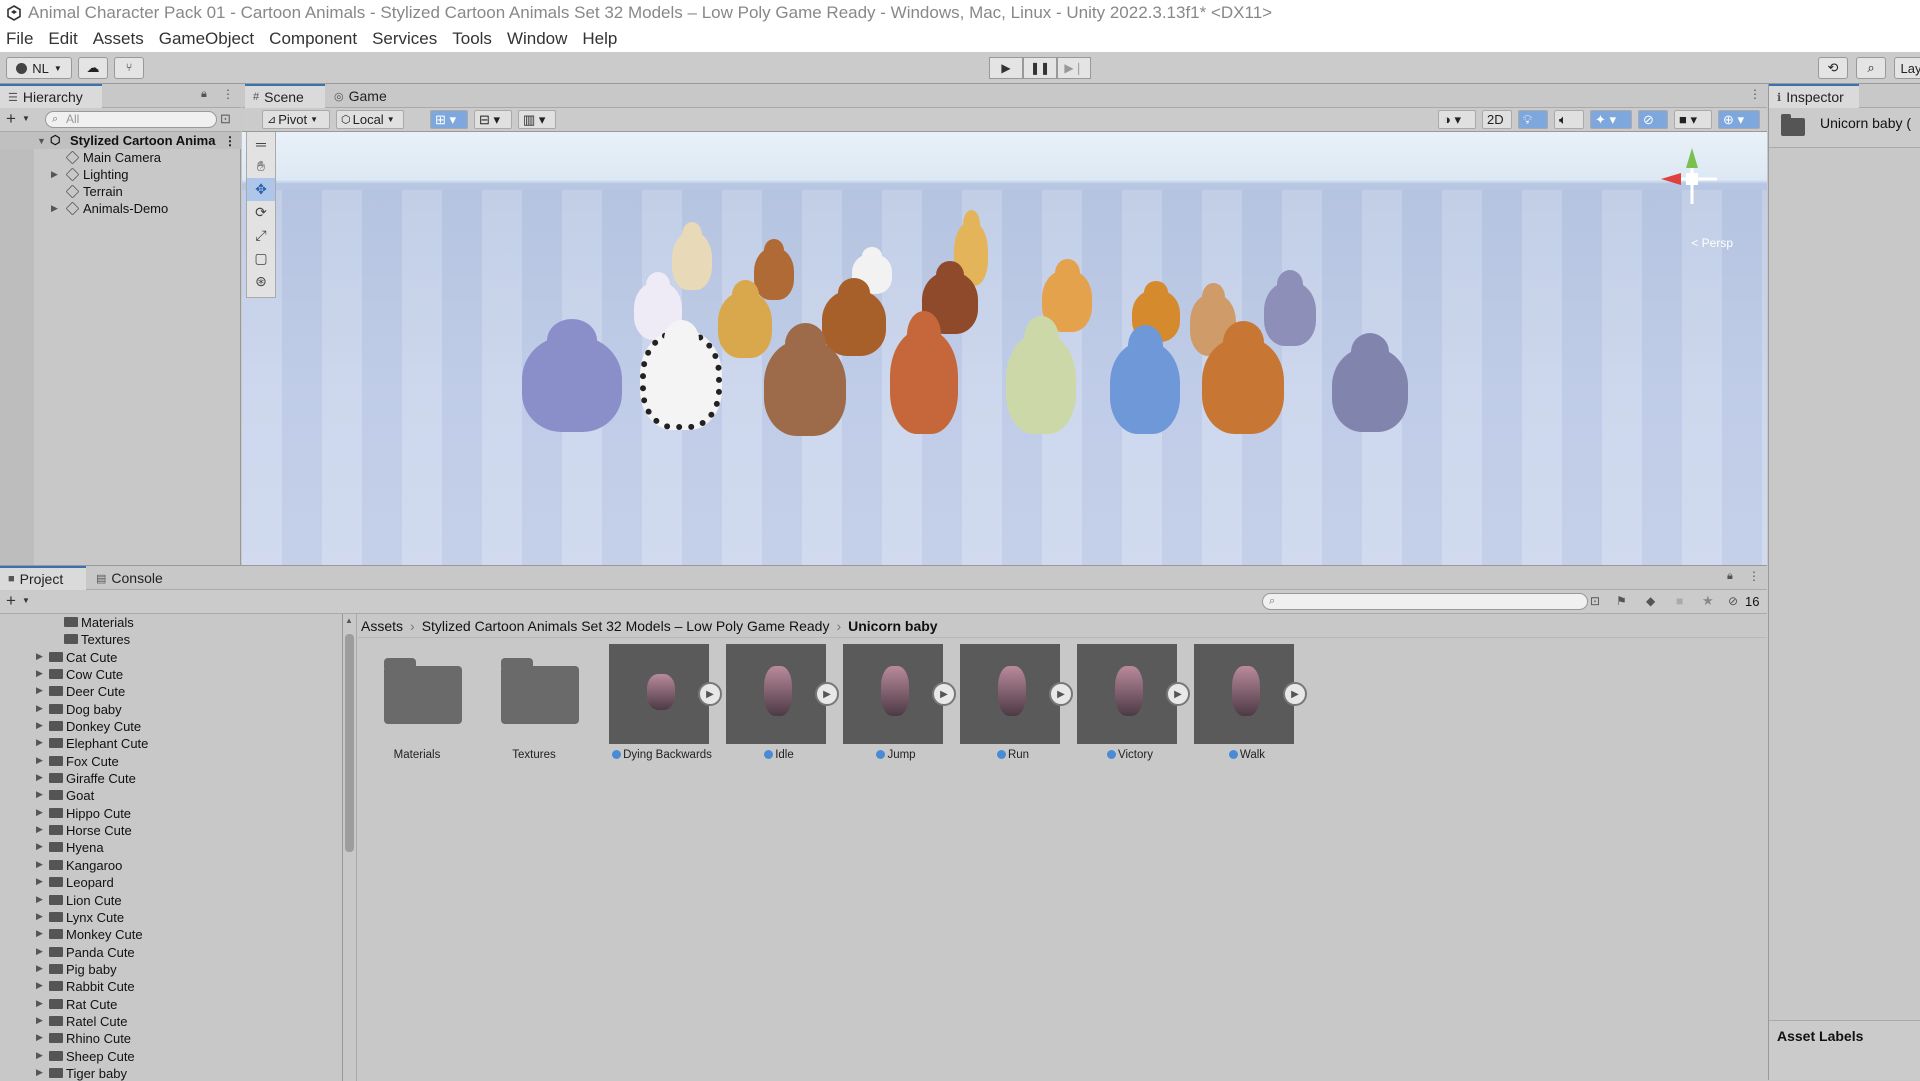 This screenshot has width=1920, height=1081. What do you see at coordinates (261, 235) in the screenshot?
I see `scale-tool-icon: ⤢` at bounding box center [261, 235].